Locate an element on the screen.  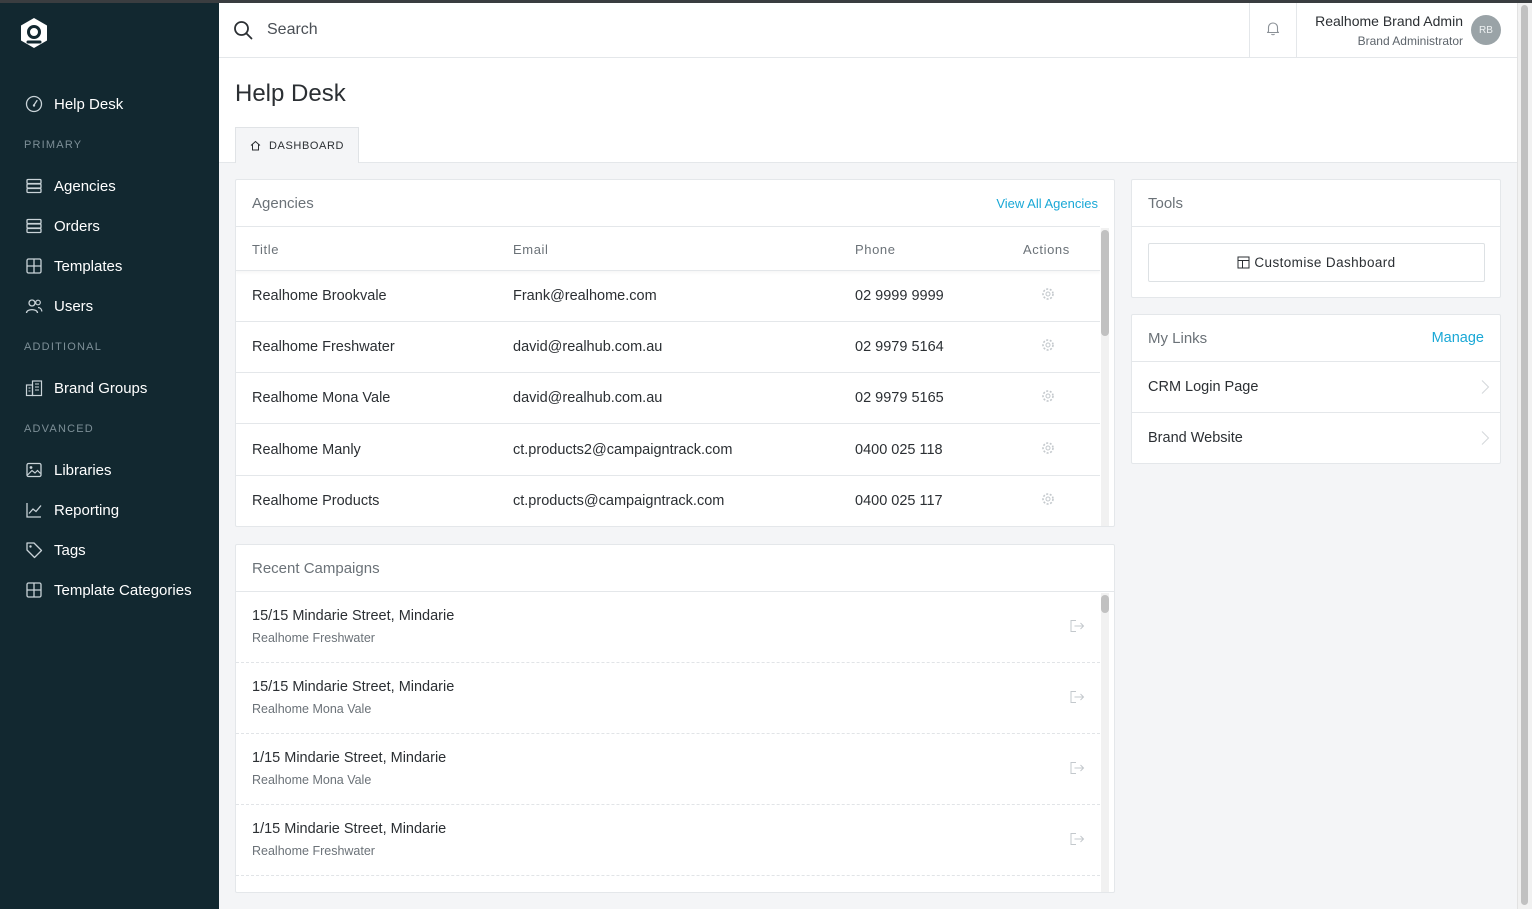
link-item-crm-login: CRM Login Page is located at coordinates (1316, 386).